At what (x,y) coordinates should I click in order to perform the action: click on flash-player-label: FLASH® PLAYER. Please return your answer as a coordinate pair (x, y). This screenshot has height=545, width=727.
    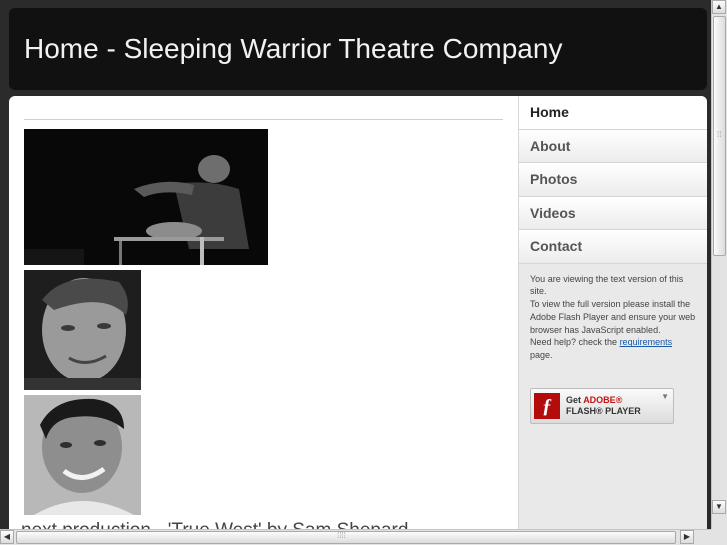
    Looking at the image, I should click on (603, 411).